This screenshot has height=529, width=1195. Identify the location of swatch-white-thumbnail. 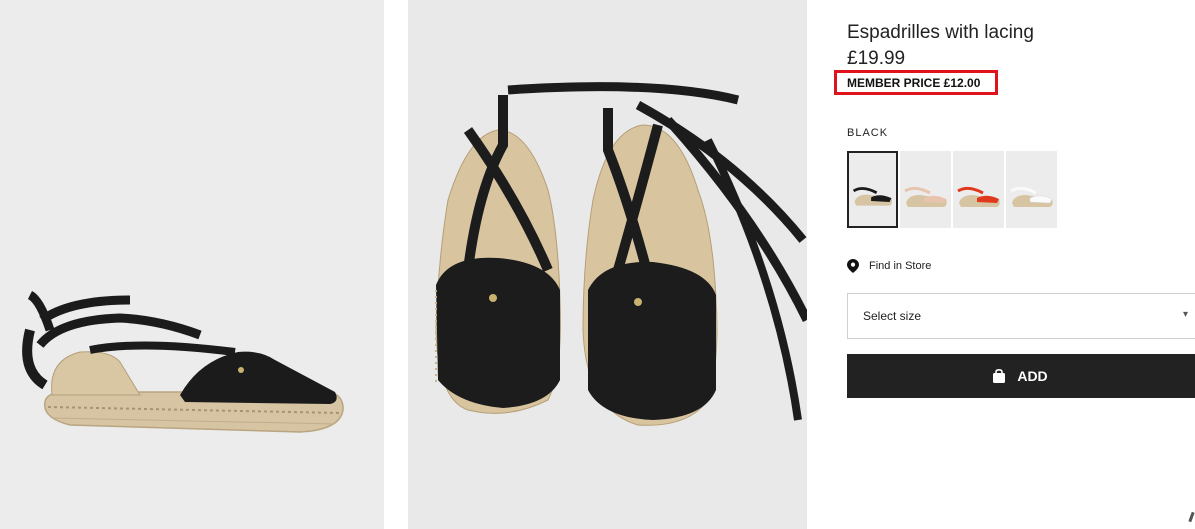
(1031, 189).